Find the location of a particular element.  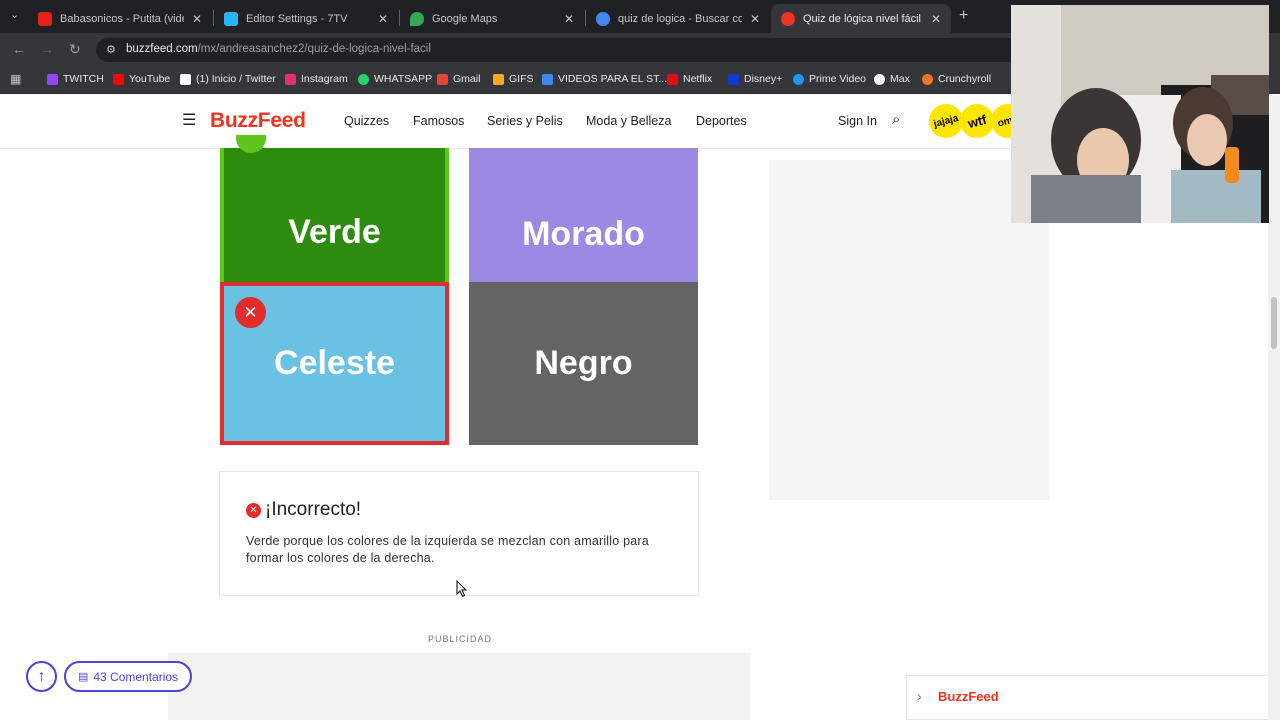

nav-series-pelis: Series y Pelis is located at coordinates (525, 121).